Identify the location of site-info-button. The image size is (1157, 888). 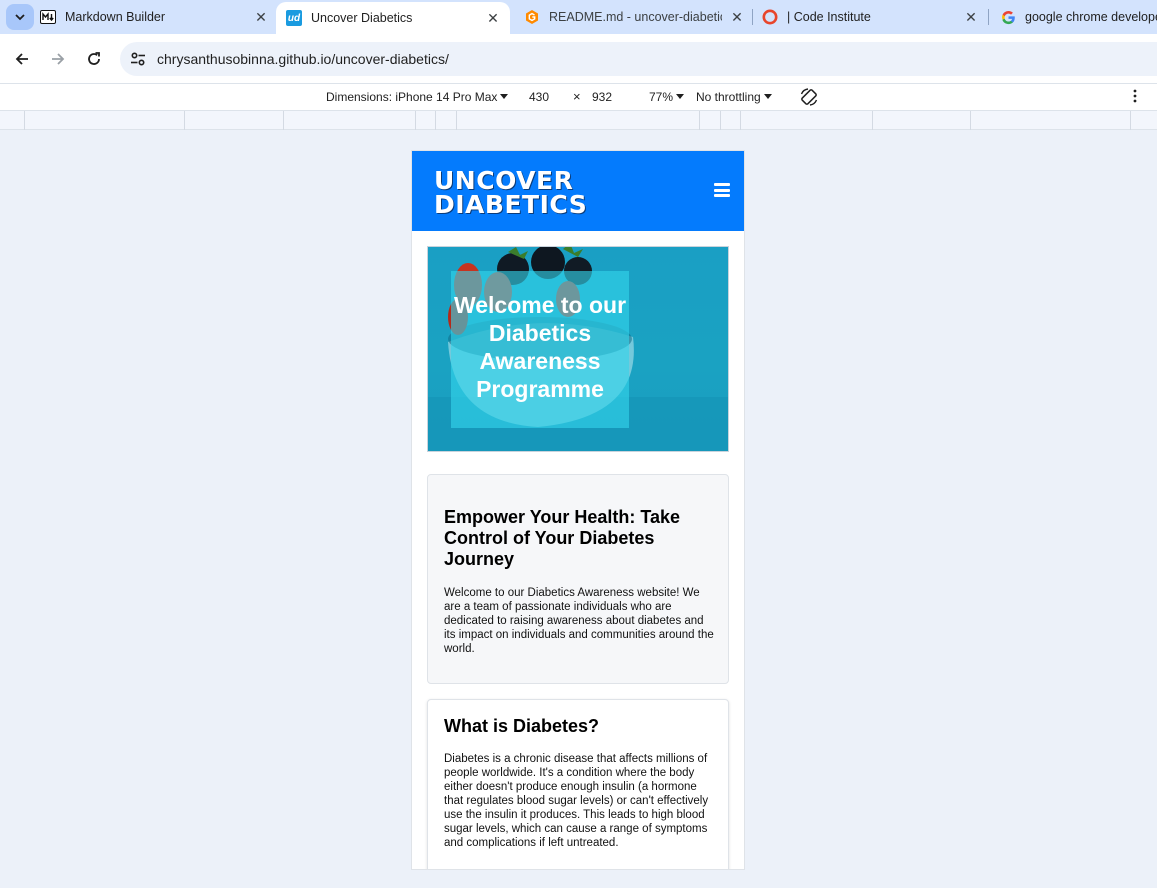
(138, 59).